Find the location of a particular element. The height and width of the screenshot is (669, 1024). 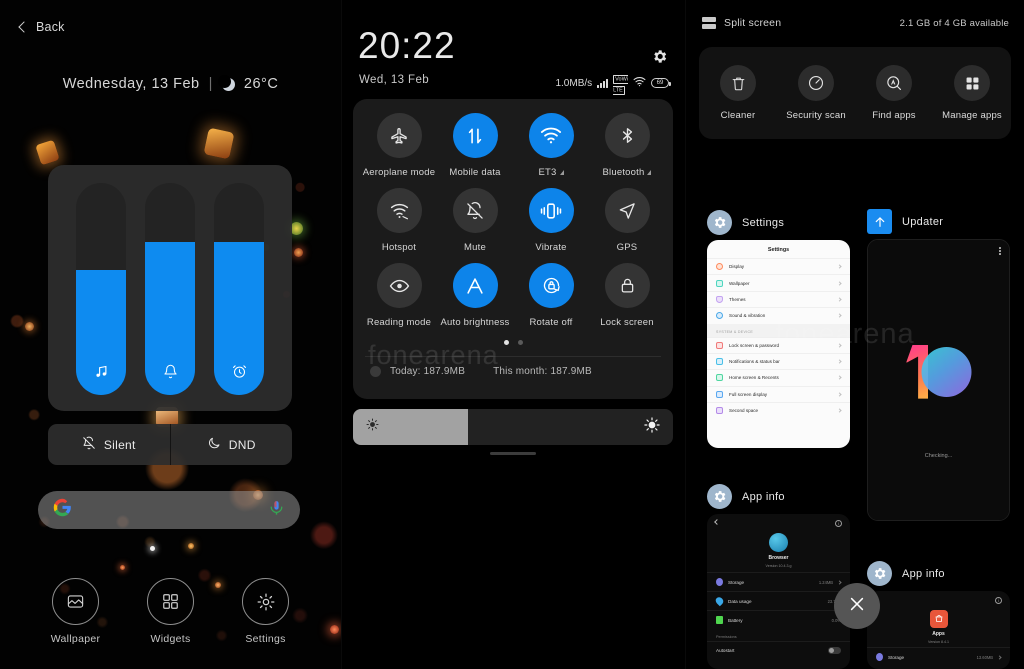

recent-card-appinfo-apps: i Apps Version 8.4.1 Storage 13.60MB is located at coordinates (938, 630).